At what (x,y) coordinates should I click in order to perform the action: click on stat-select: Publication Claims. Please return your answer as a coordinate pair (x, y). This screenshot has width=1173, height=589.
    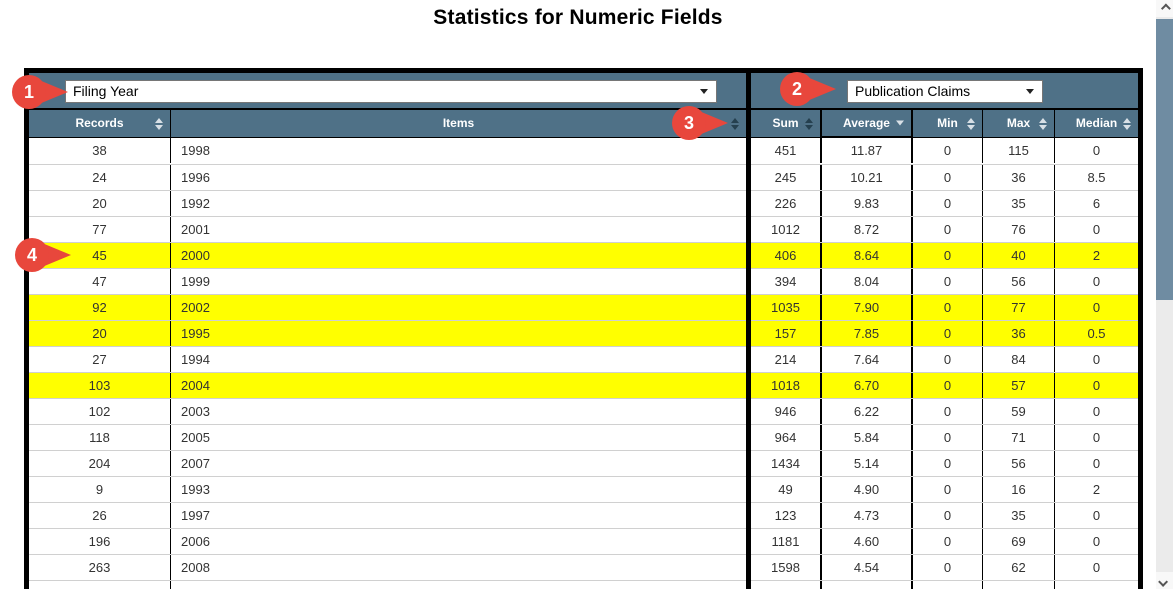
    Looking at the image, I should click on (945, 91).